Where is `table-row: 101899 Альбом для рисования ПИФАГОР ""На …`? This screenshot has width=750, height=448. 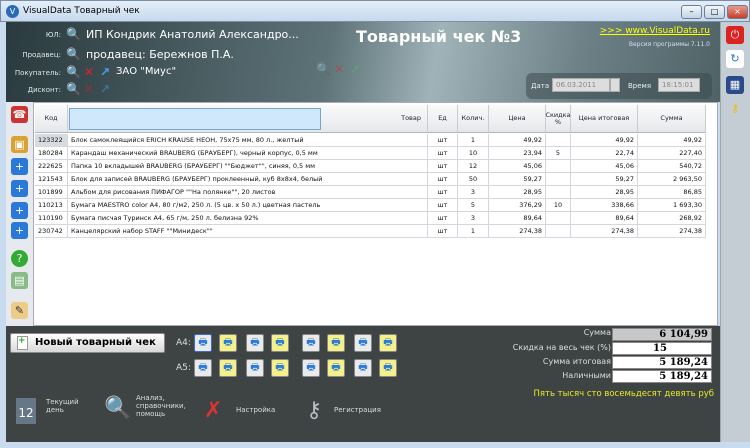
table-row: 101899 Альбом для рисования ПИФАГОР ""На … is located at coordinates (370, 192).